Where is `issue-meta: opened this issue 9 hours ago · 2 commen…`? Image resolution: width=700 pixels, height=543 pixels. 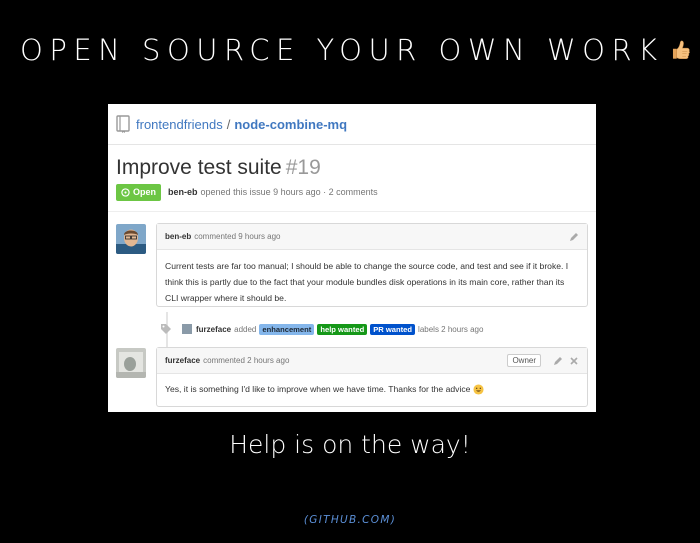
issue-meta: opened this issue 9 hours ago · 2 commen… is located at coordinates (289, 192).